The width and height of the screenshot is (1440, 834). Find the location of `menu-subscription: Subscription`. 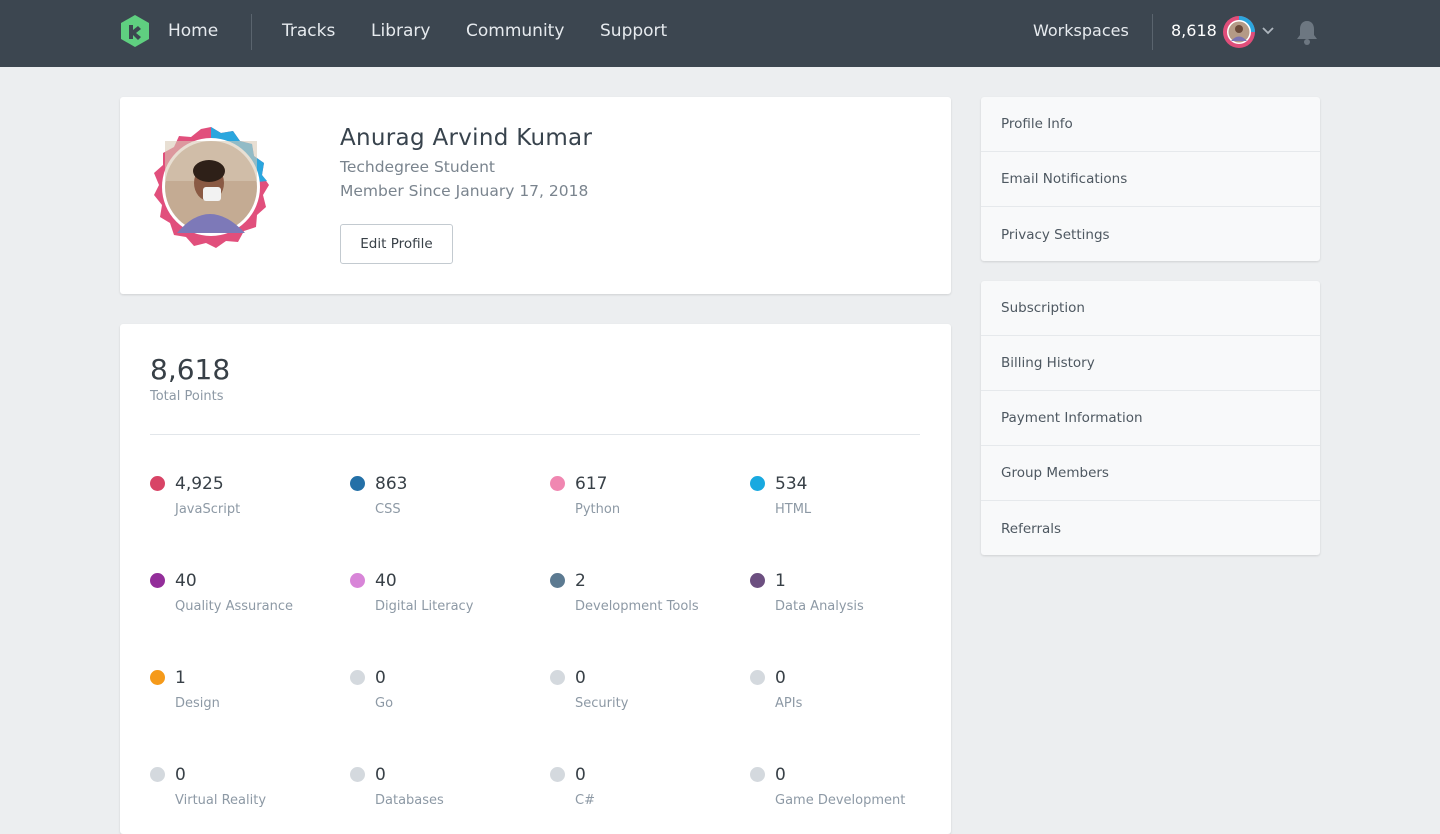

menu-subscription: Subscription is located at coordinates (1150, 308).